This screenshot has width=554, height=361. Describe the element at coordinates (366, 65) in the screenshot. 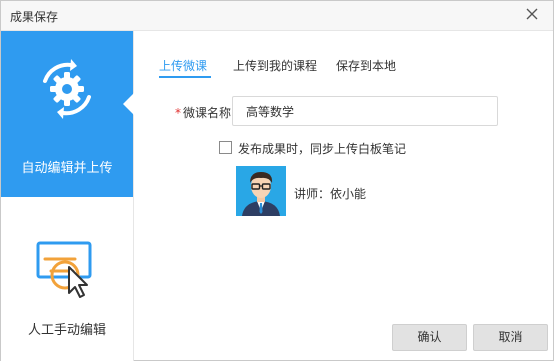

I see `tab-save-local: 保存到本地` at that location.